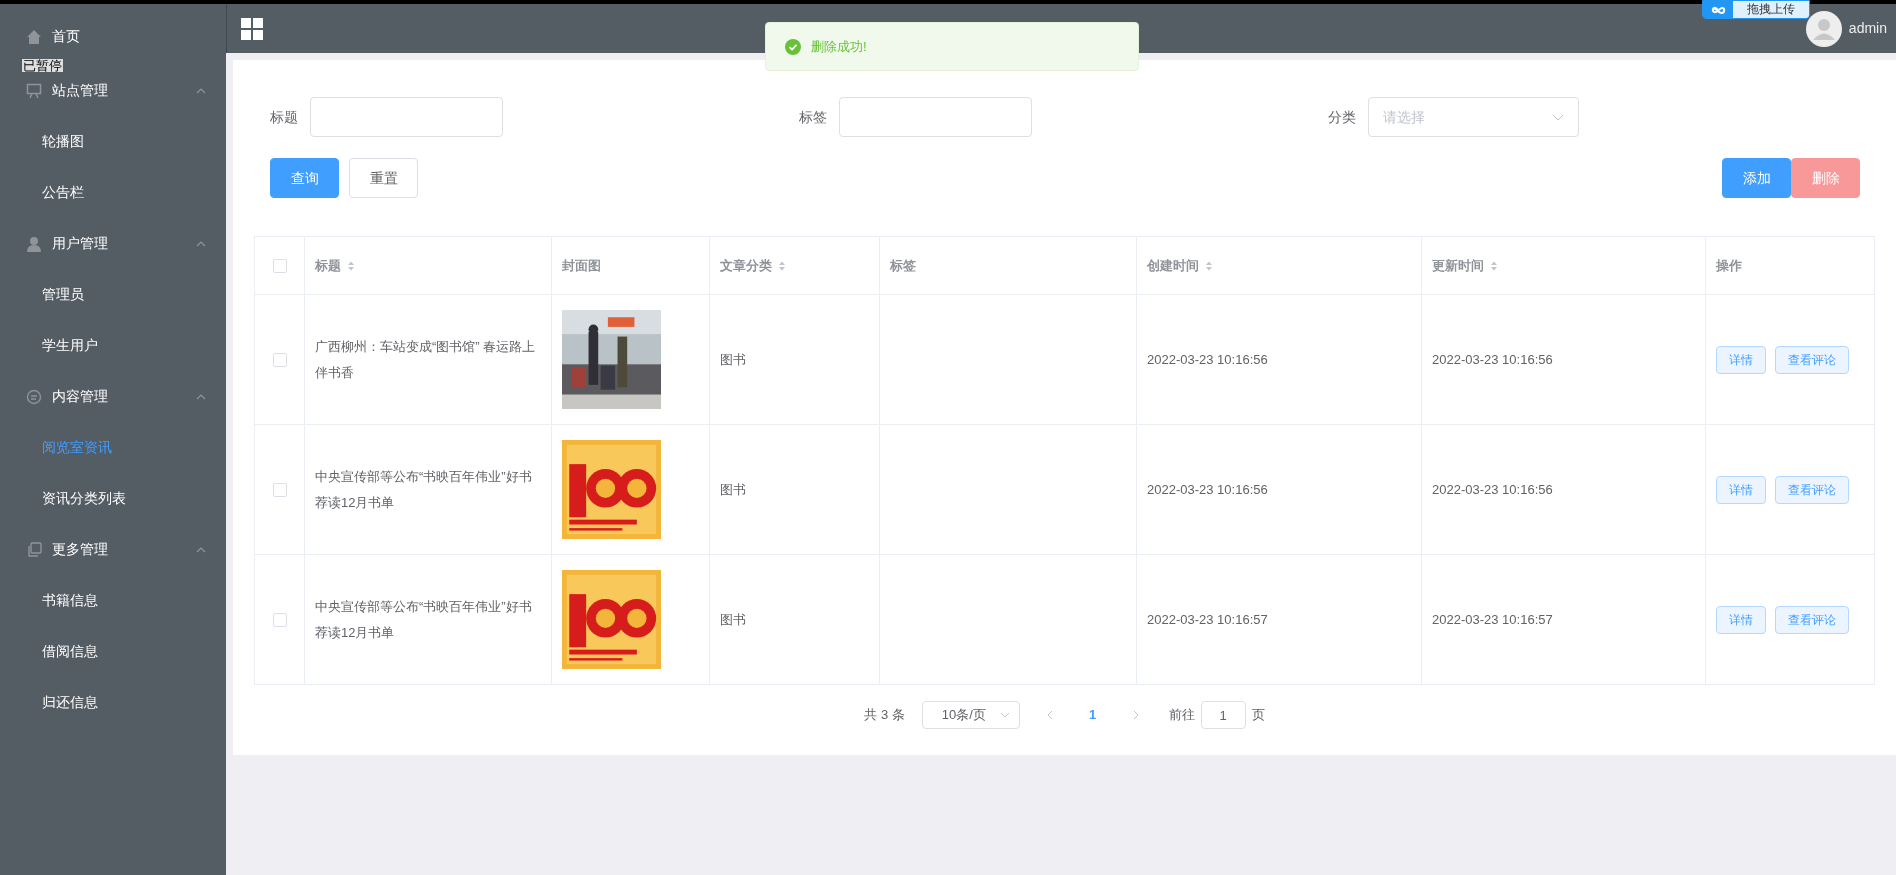 The width and height of the screenshot is (1896, 875). Describe the element at coordinates (1135, 715) in the screenshot. I see `next-page-icon` at that location.